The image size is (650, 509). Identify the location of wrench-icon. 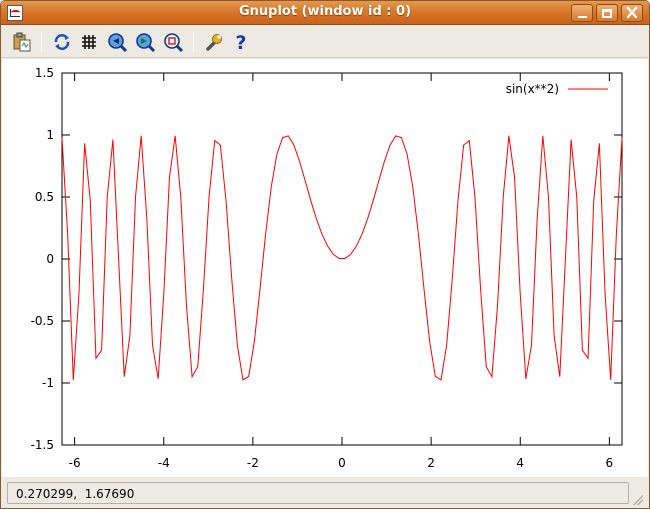
(214, 42).